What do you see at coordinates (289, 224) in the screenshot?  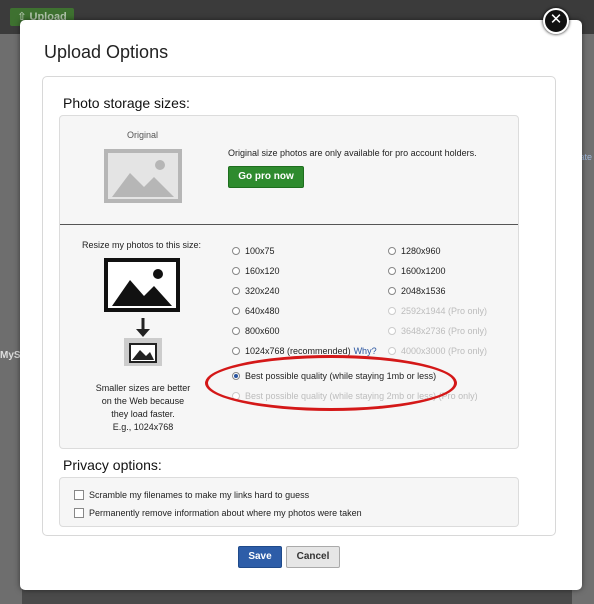 I see `storage-divider` at bounding box center [289, 224].